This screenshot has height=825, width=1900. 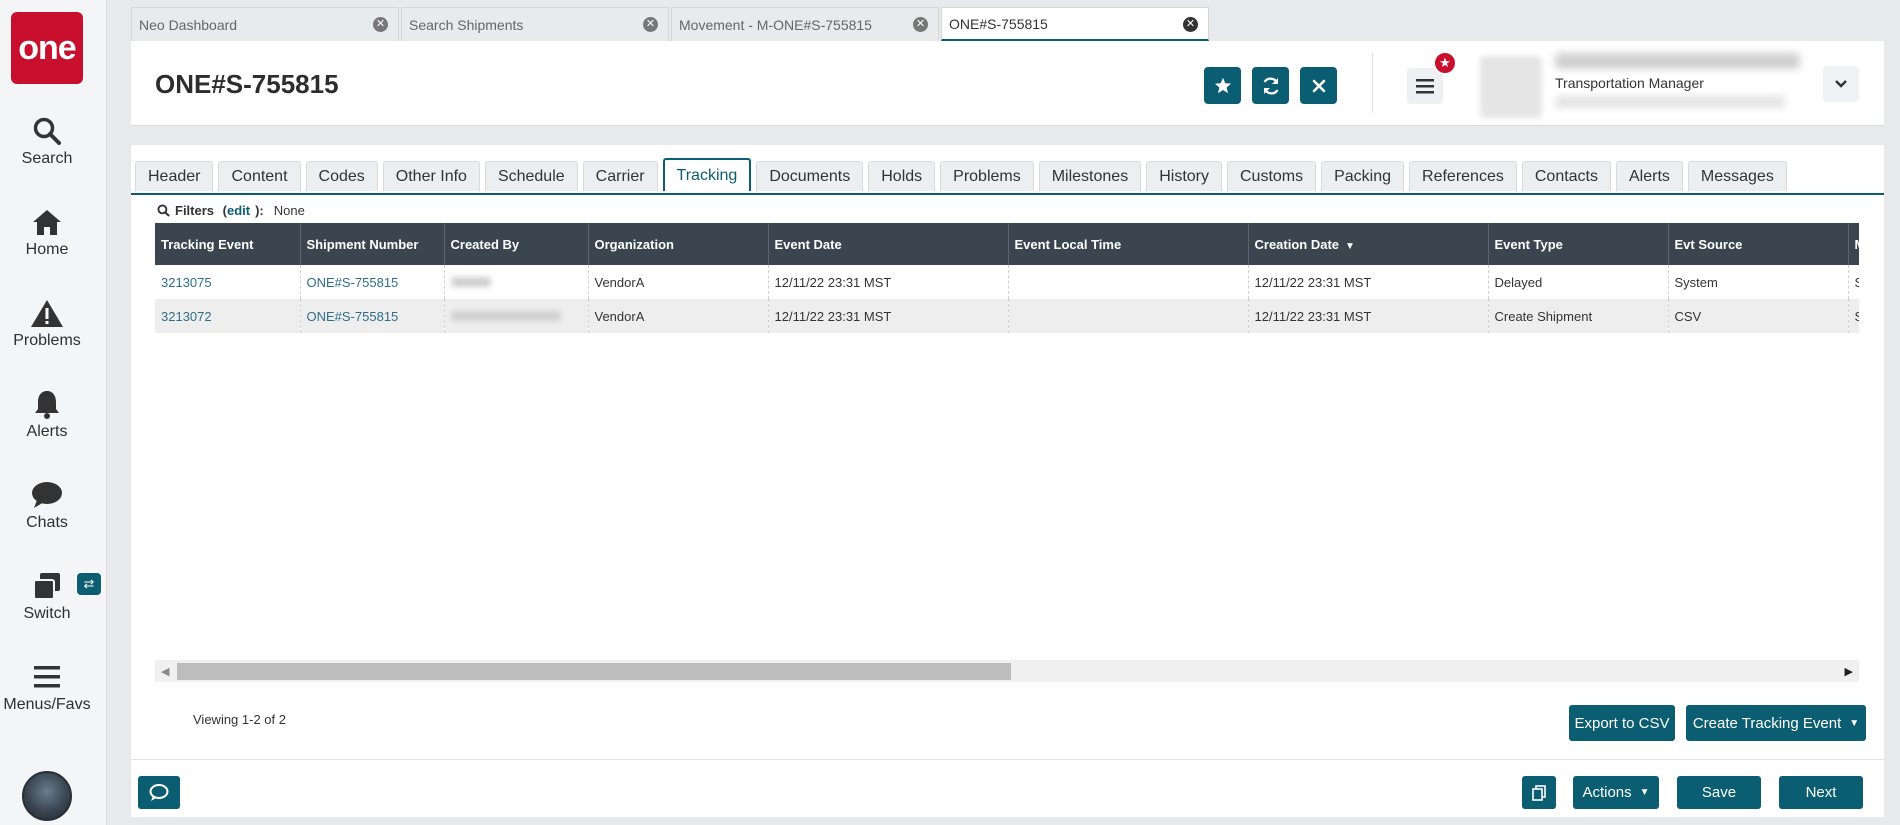 I want to click on tab-content: Content, so click(x=259, y=176).